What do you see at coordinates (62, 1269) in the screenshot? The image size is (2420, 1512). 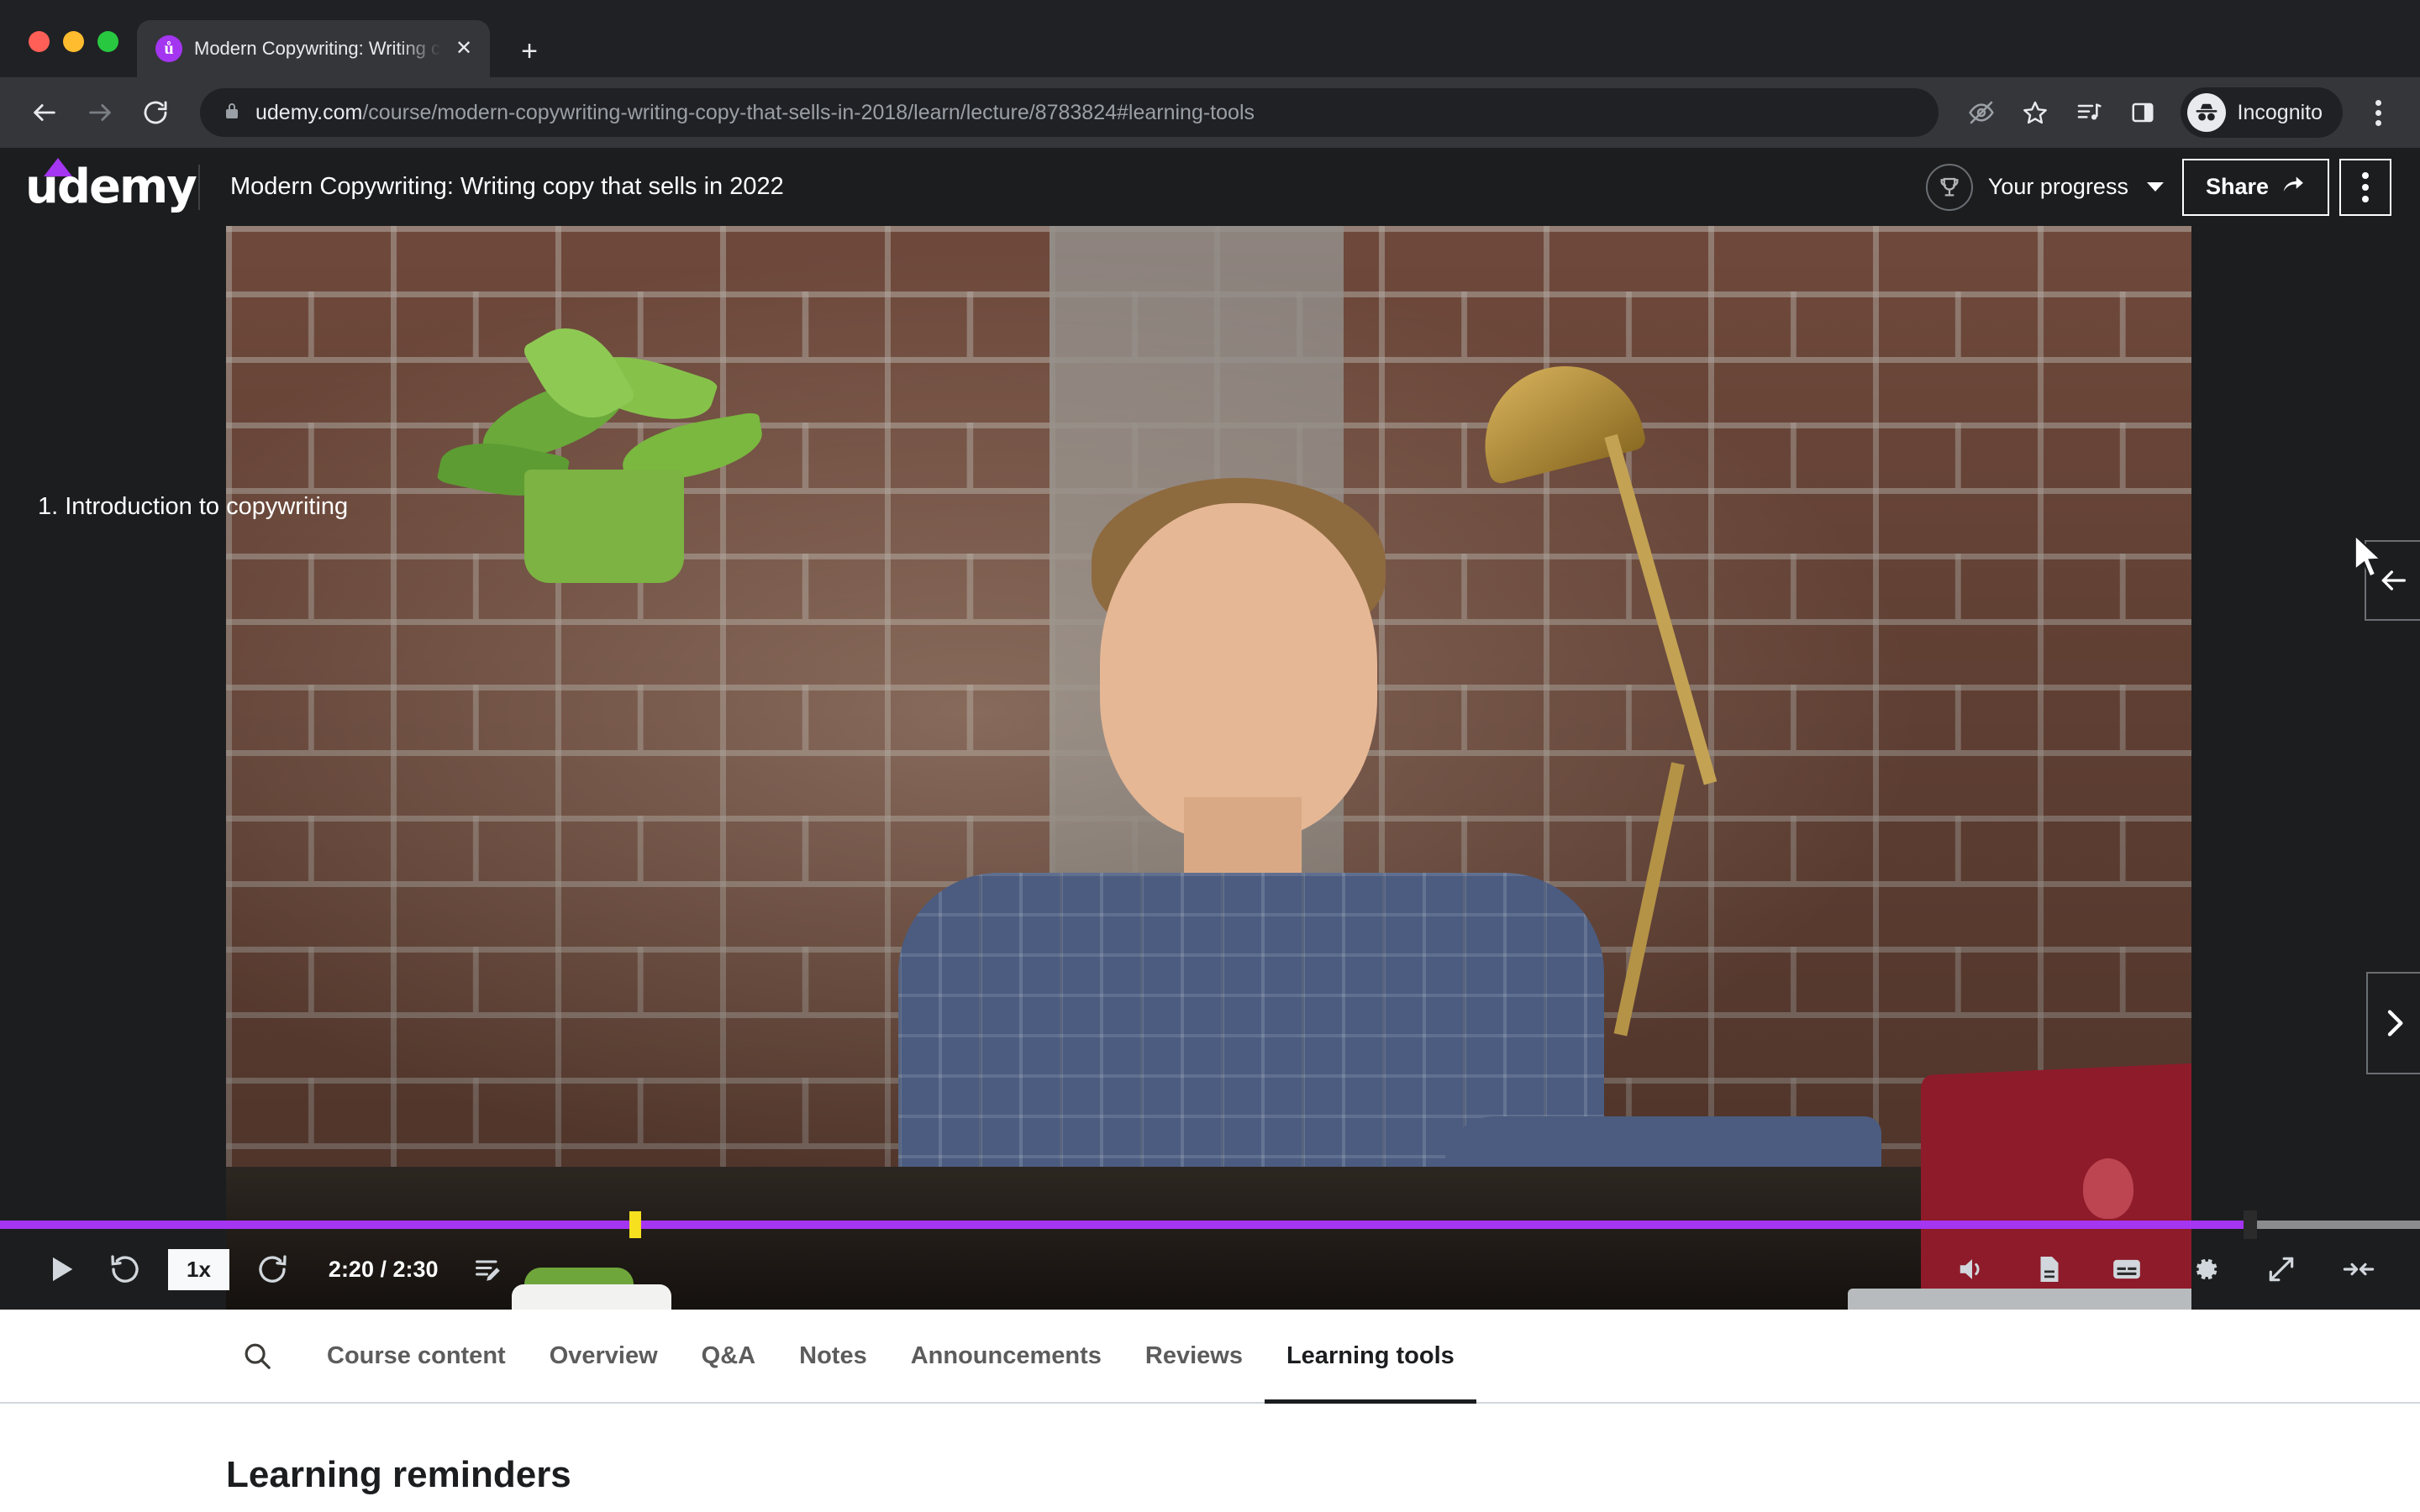 I see `play-icon` at bounding box center [62, 1269].